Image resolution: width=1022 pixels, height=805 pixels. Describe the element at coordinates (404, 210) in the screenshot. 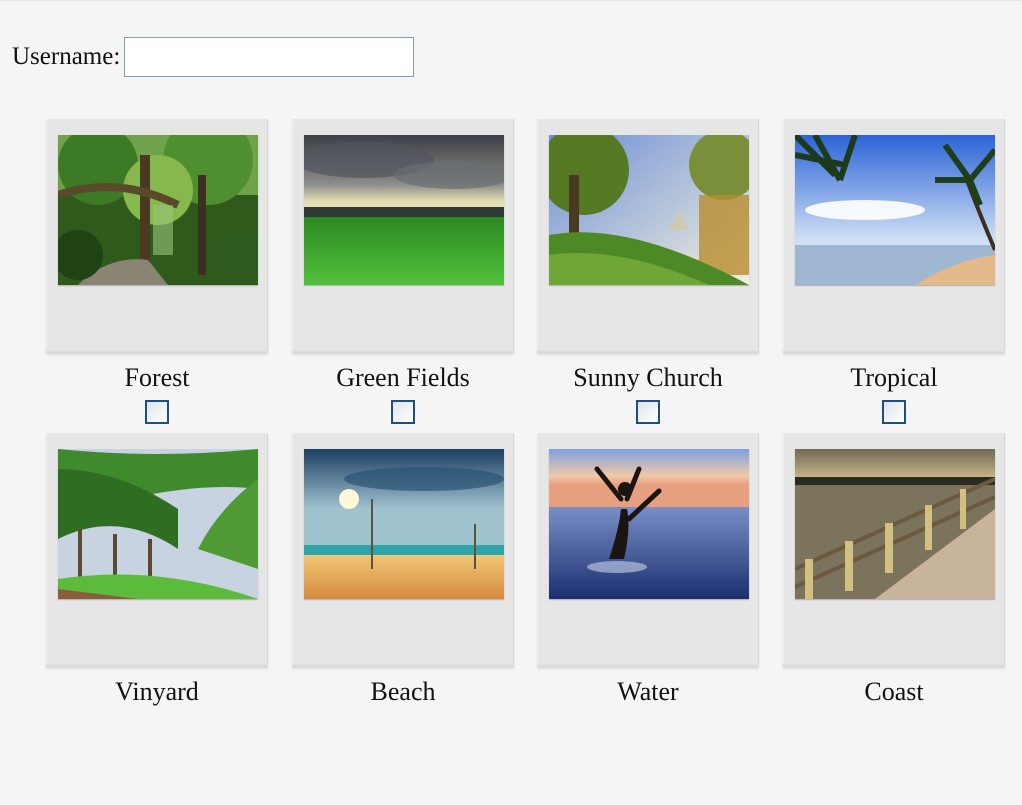

I see `green-fields-photo` at that location.